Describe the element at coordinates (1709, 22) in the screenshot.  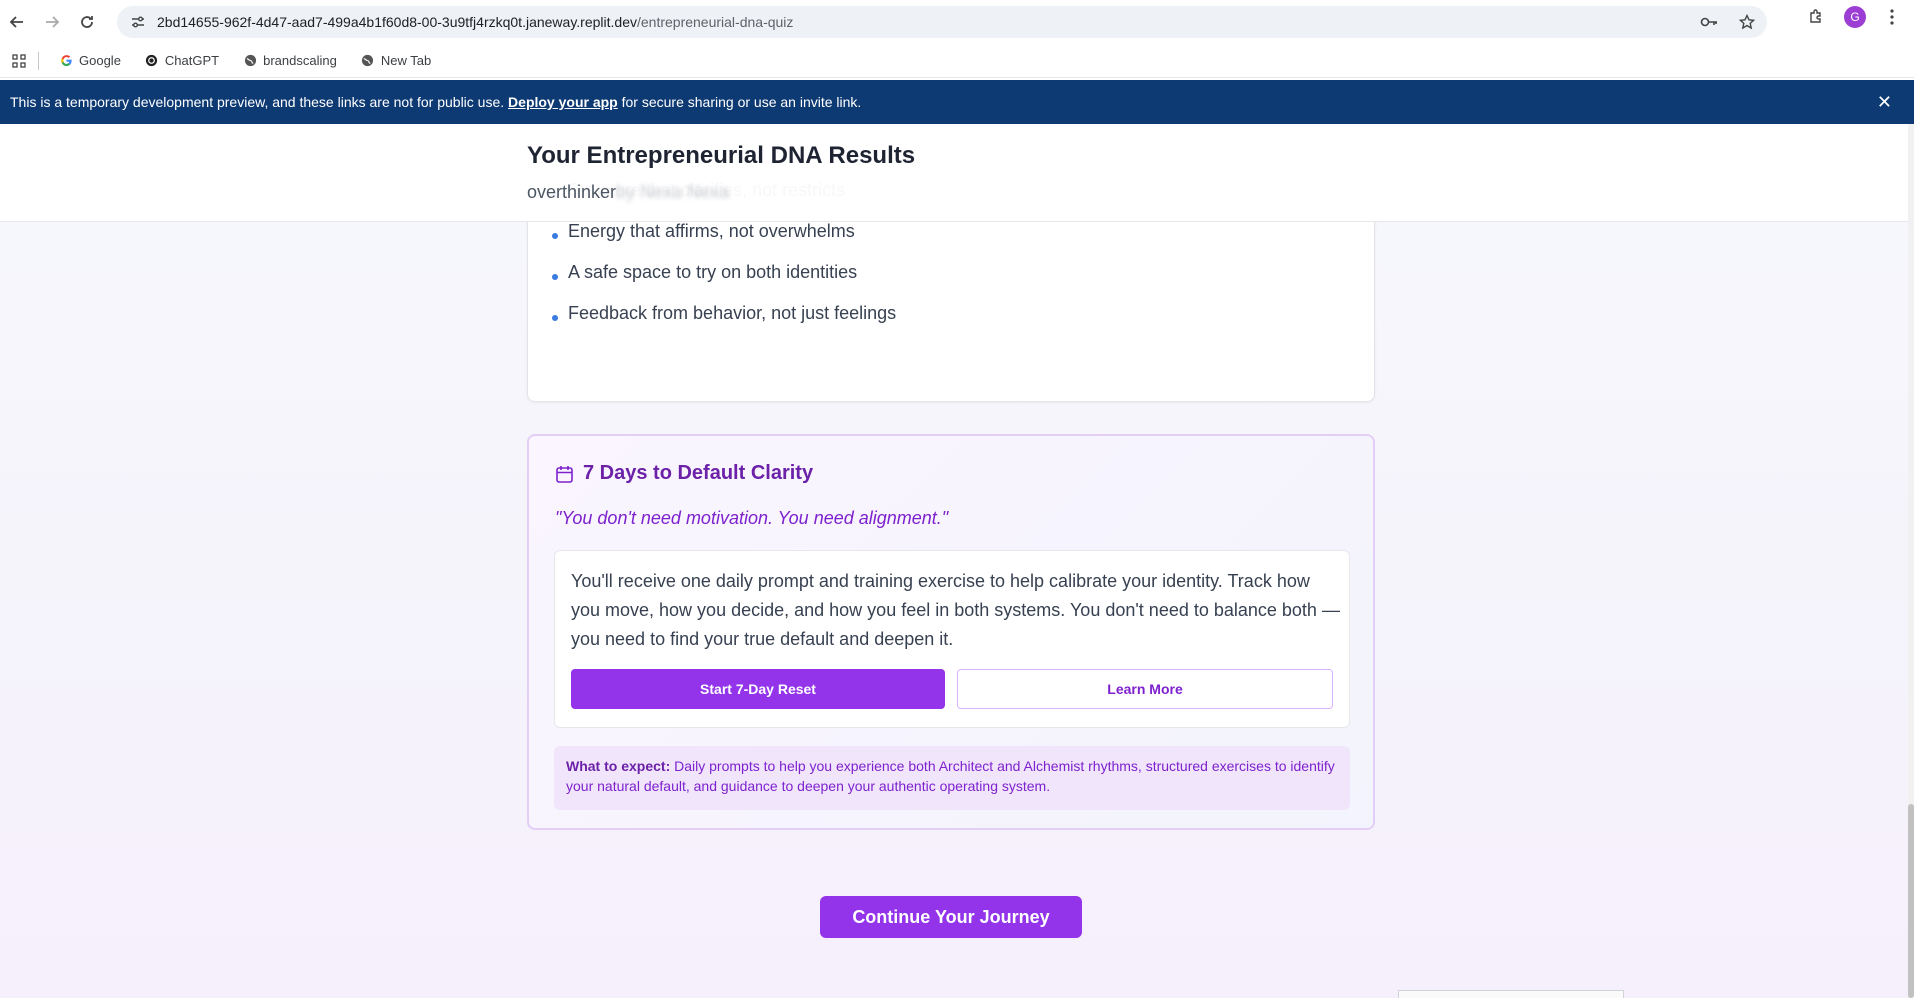
I see `password-key-icon` at that location.